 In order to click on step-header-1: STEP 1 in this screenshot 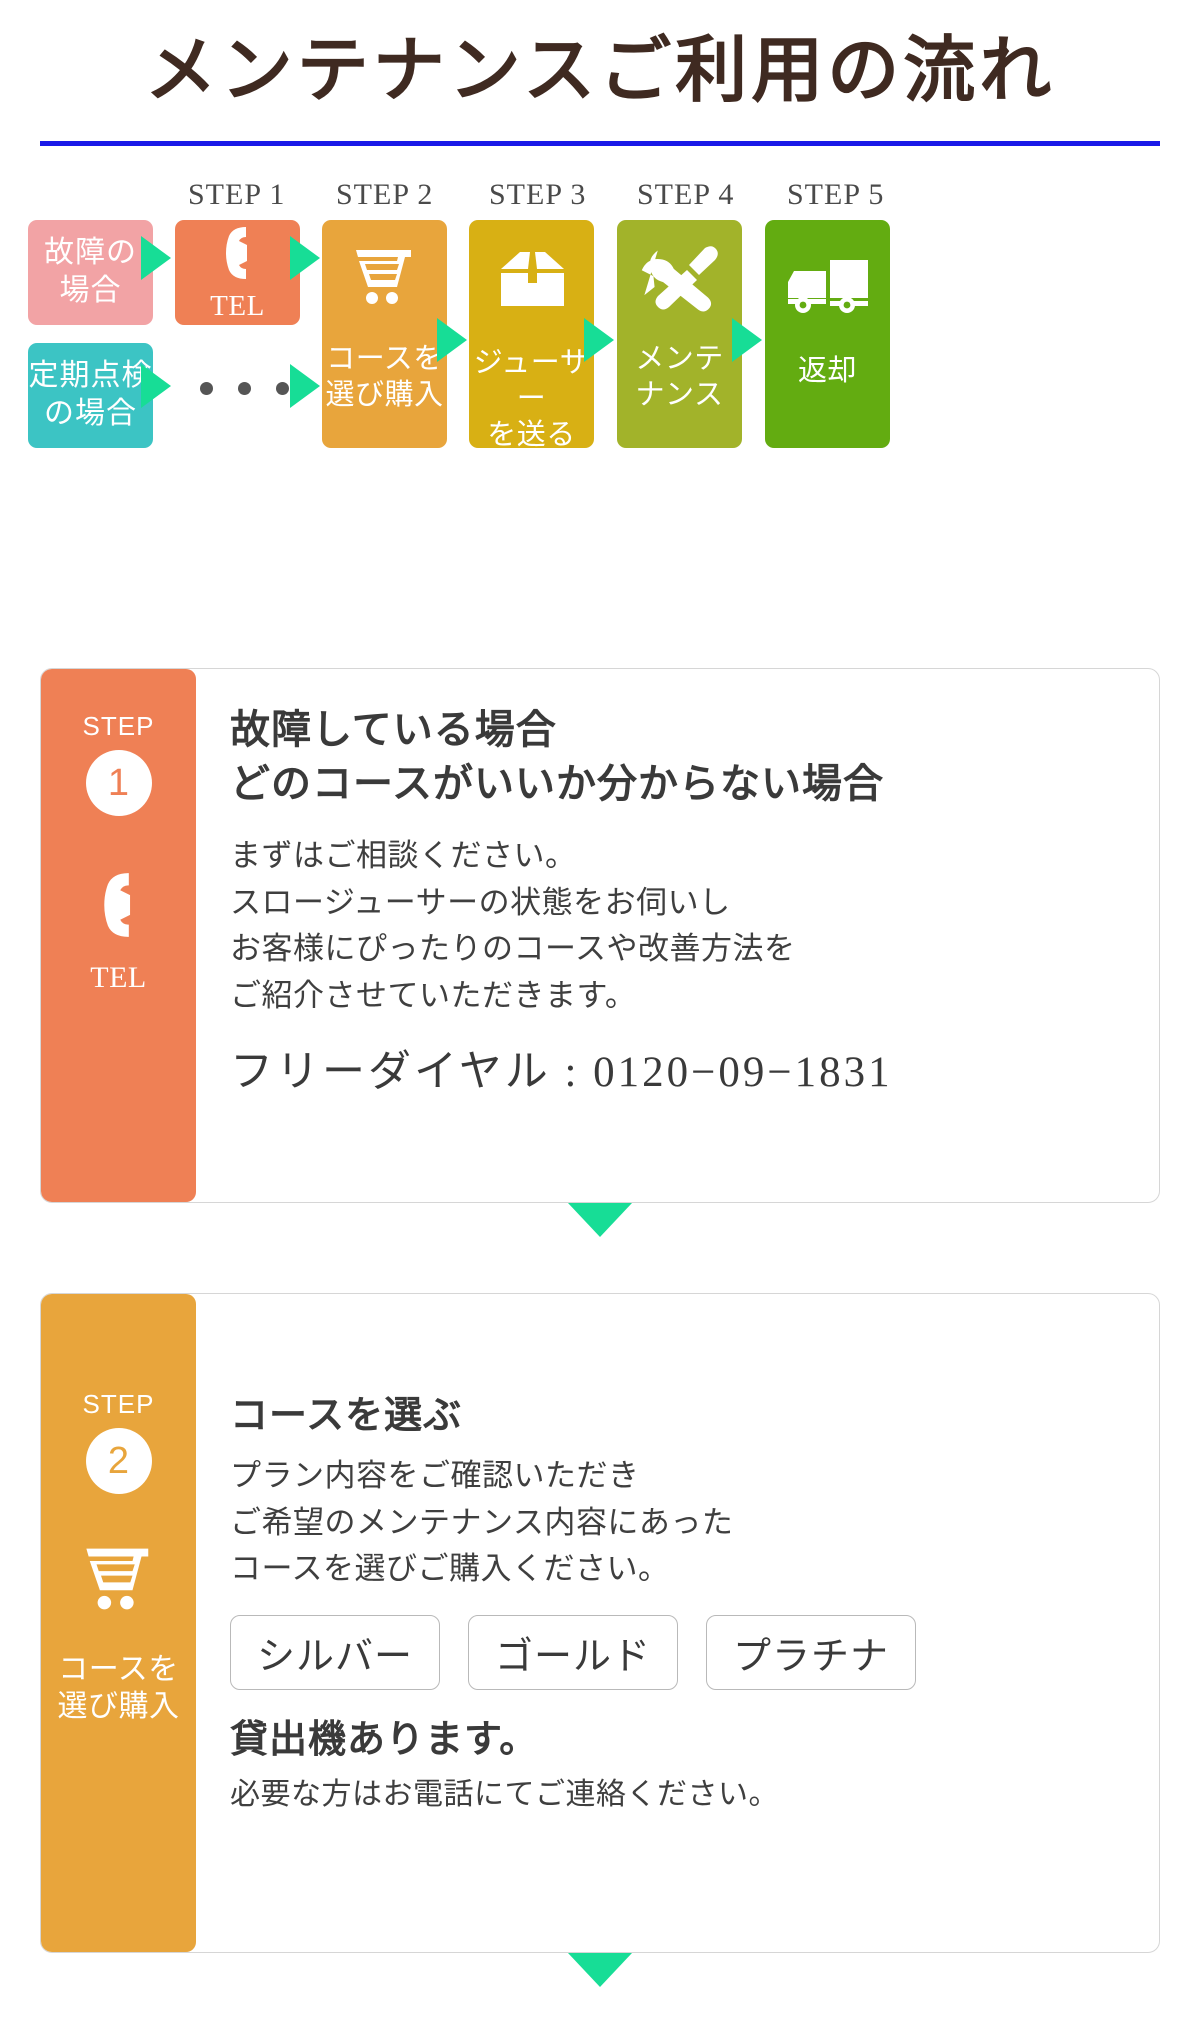, I will do `click(237, 194)`.